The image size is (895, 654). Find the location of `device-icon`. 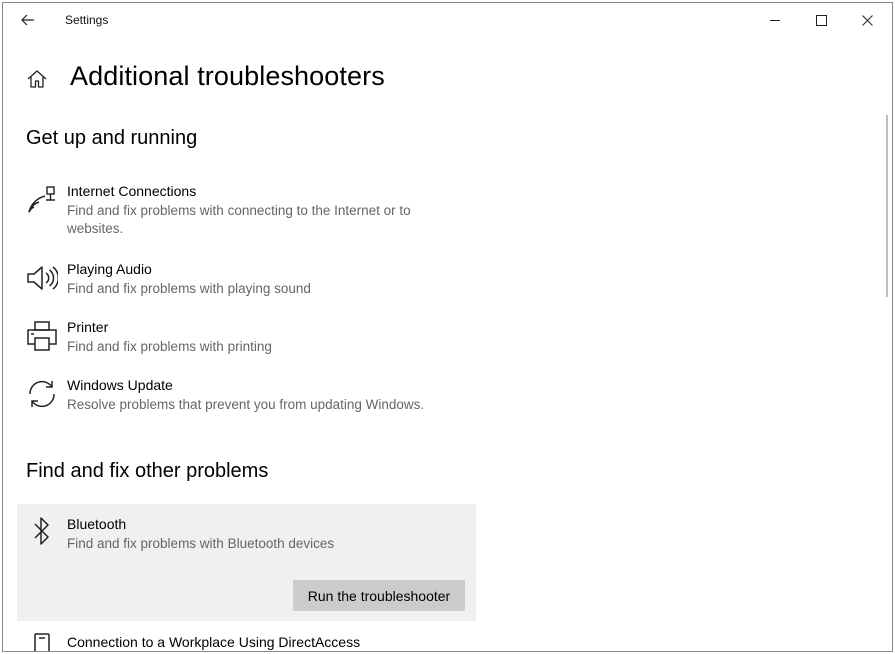

device-icon is located at coordinates (42, 641).